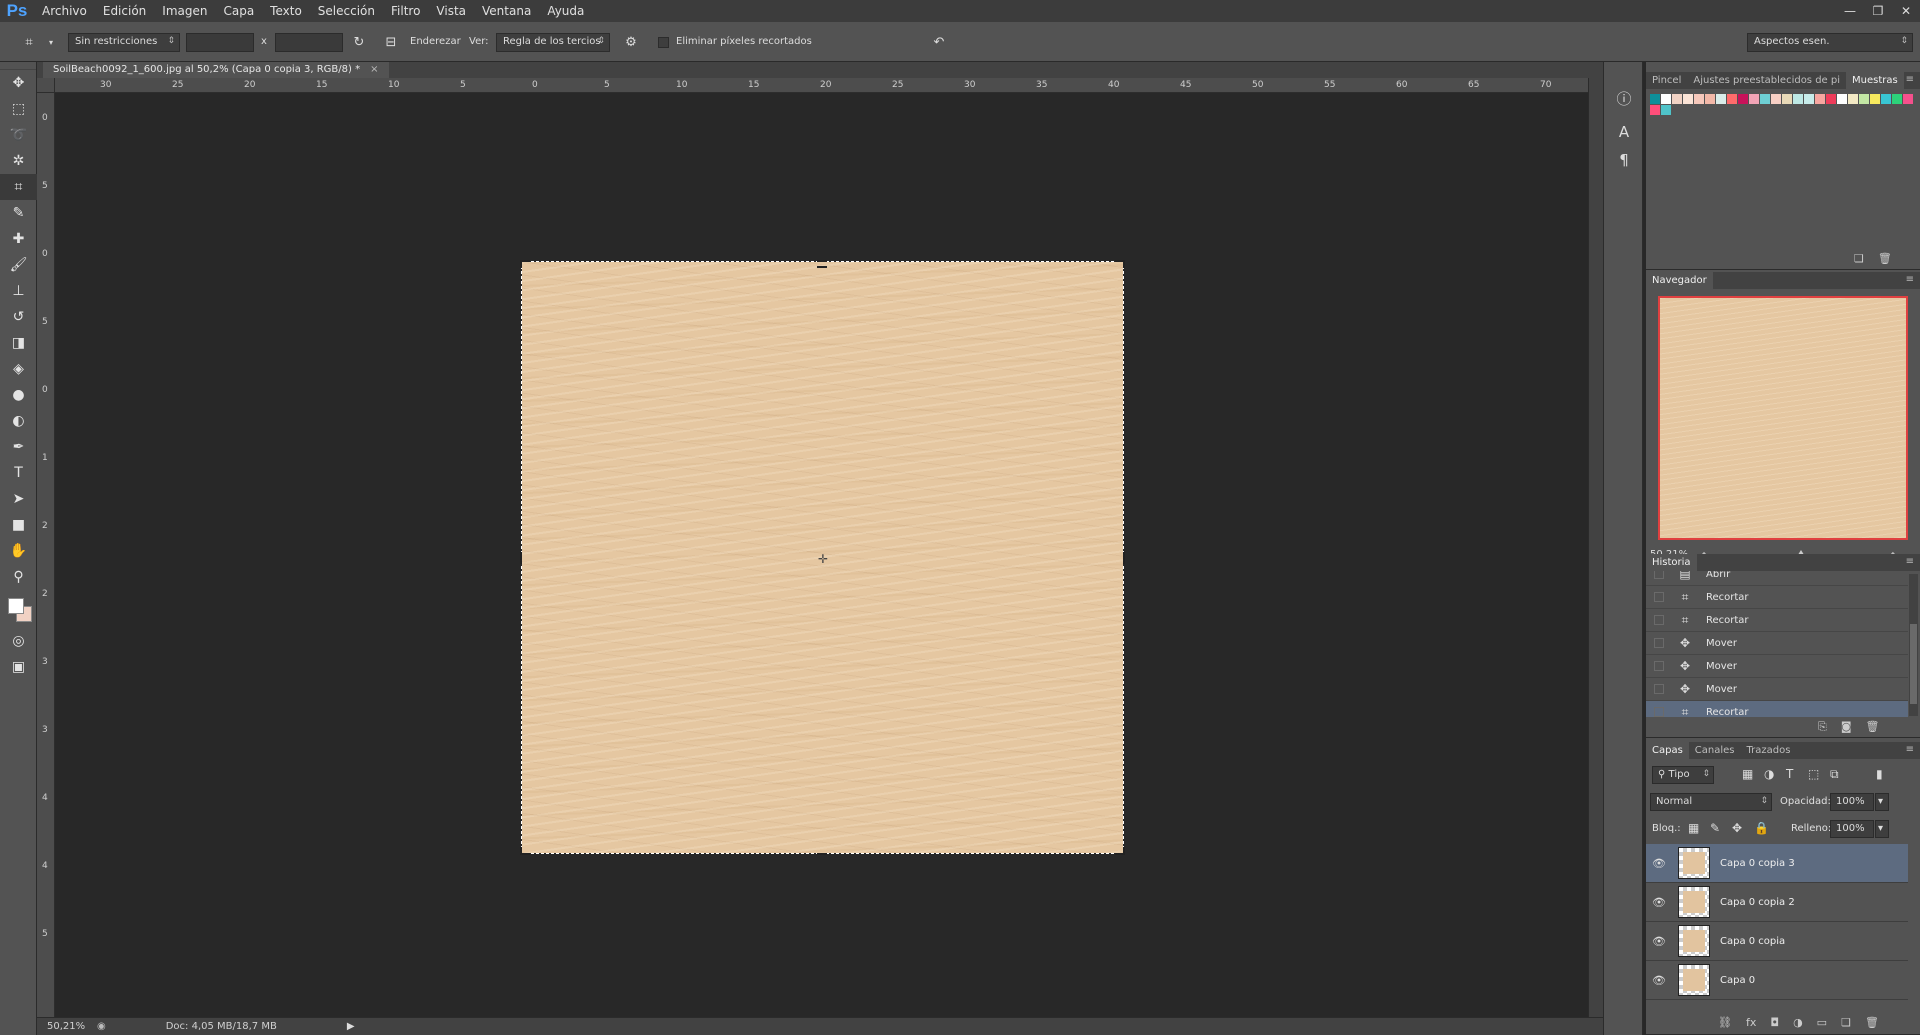 The image size is (1920, 1035). What do you see at coordinates (18, 577) in the screenshot?
I see `zoom-tool-icon: ⚲` at bounding box center [18, 577].